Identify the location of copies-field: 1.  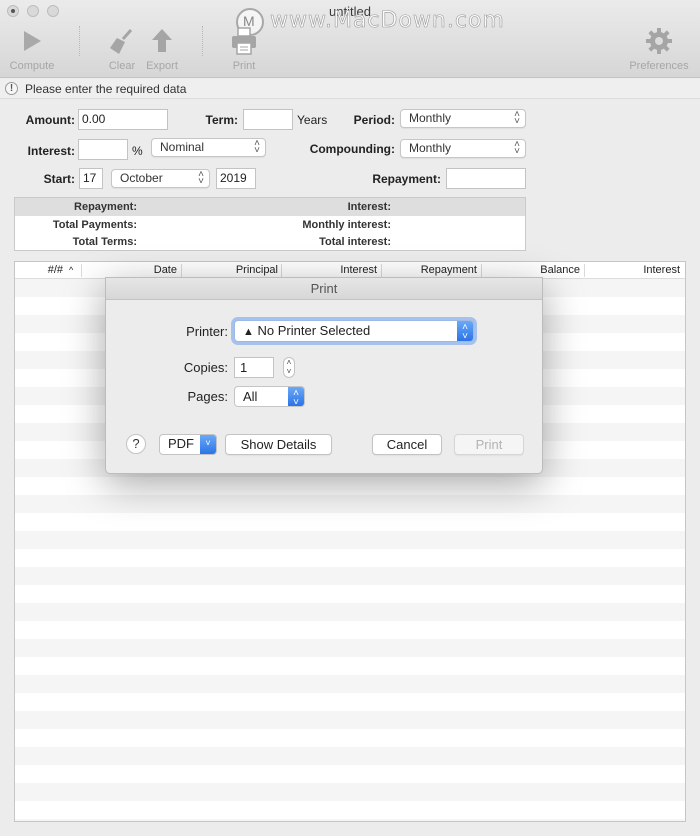
(254, 367).